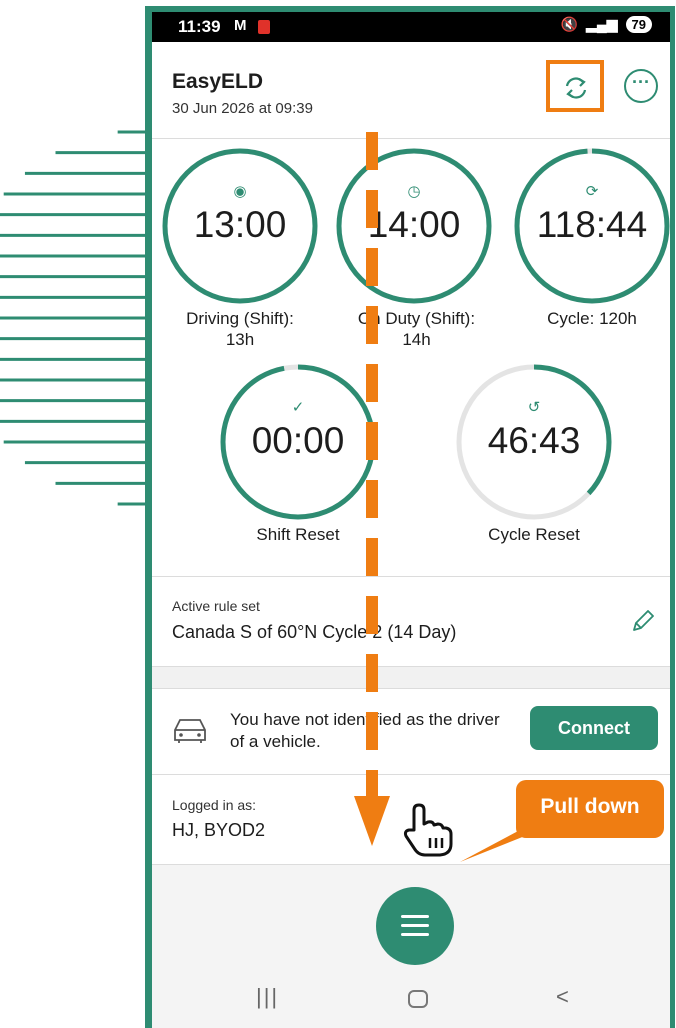 Image resolution: width=676 pixels, height=1028 pixels. Describe the element at coordinates (418, 999) in the screenshot. I see `home-button` at that location.